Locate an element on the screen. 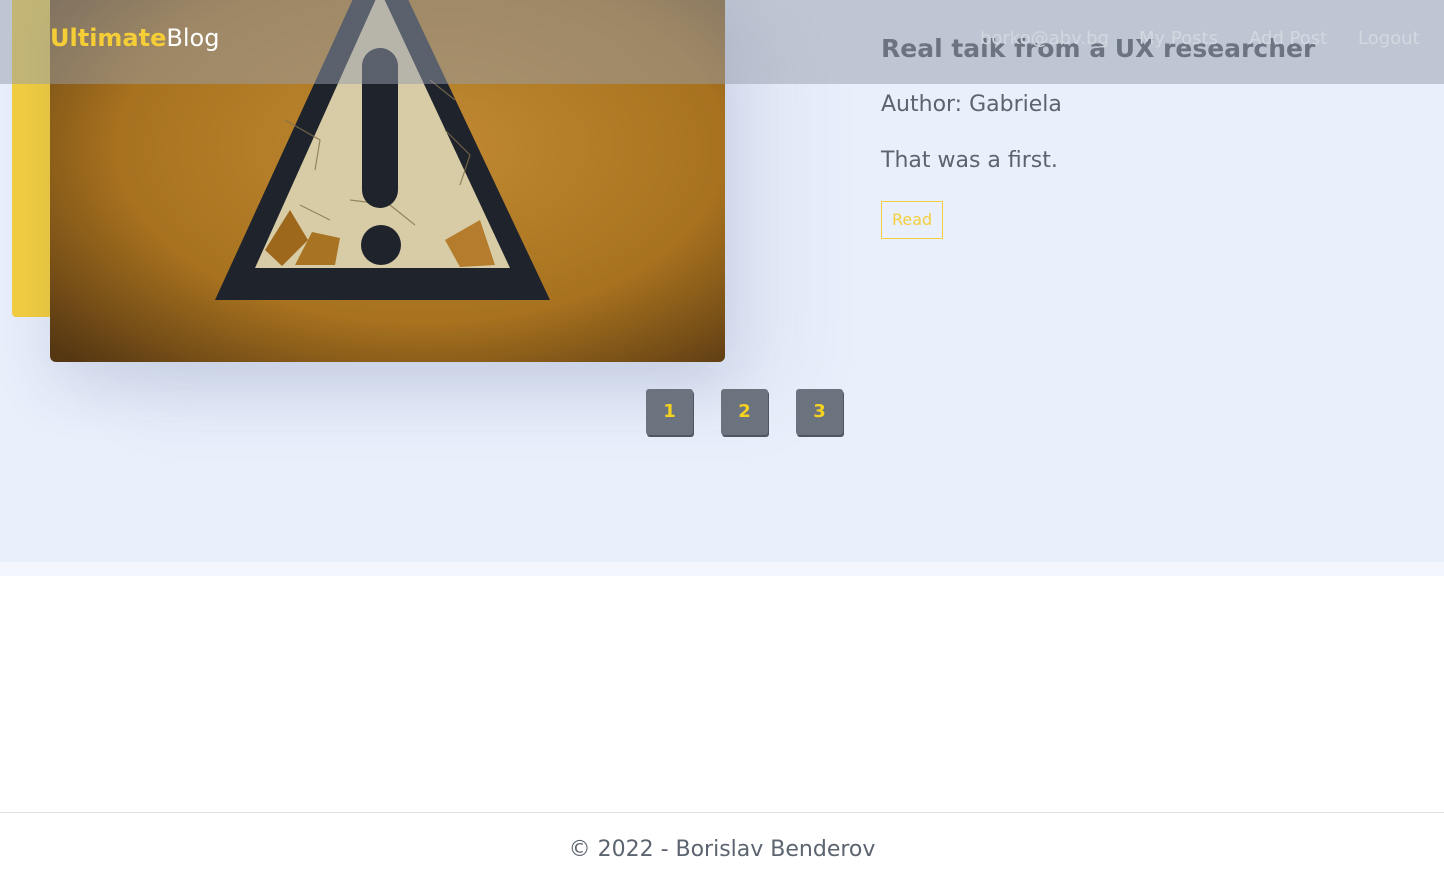 The height and width of the screenshot is (872, 1444). post-excerpt: That was a first. is located at coordinates (969, 160).